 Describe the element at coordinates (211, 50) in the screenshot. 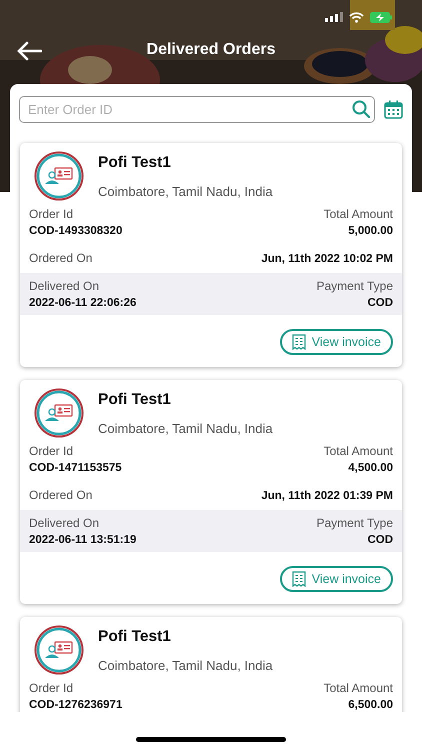

I see `page-title: Delivered Orders` at that location.